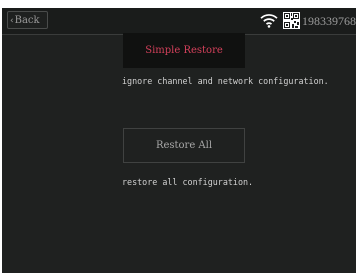  I want to click on back-label: Back, so click(27, 20).